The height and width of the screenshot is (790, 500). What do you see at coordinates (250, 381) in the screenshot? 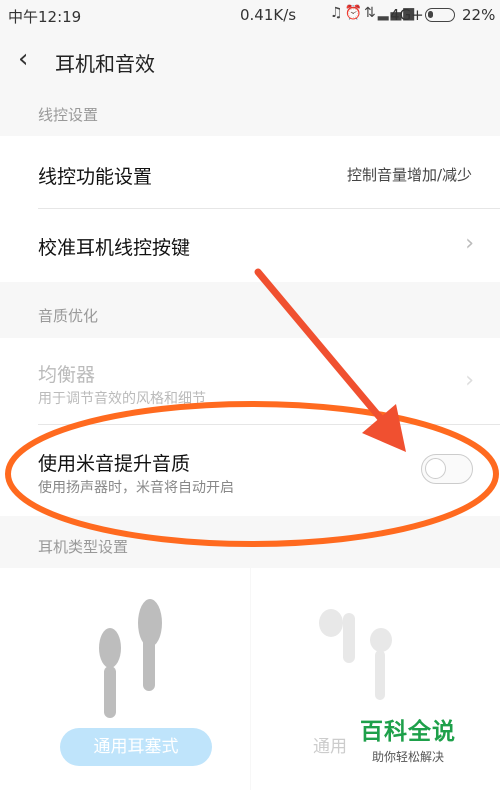
I see `row-equalizer: 均衡器 用于调节音效的风格和细节 ›` at bounding box center [250, 381].